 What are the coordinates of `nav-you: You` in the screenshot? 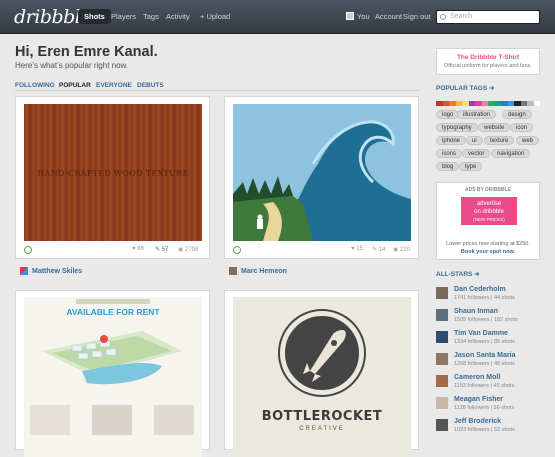 It's located at (363, 16).